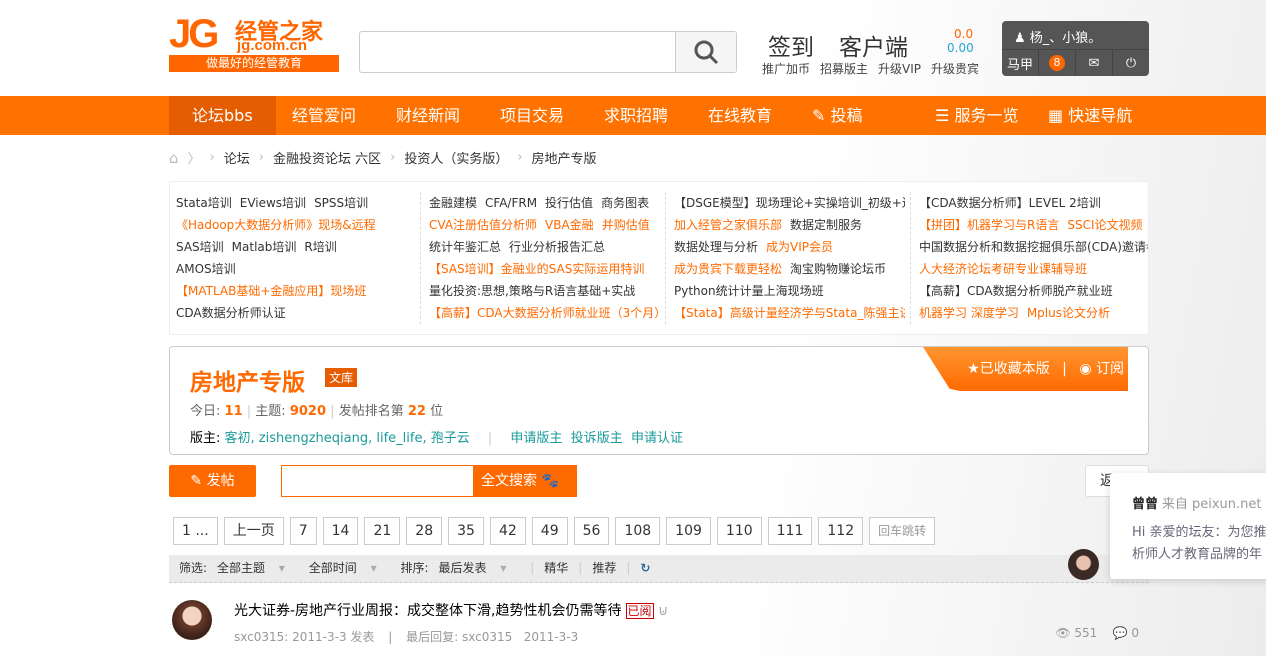  What do you see at coordinates (465, 247) in the screenshot?
I see `promo-link: 统计年鉴汇总` at bounding box center [465, 247].